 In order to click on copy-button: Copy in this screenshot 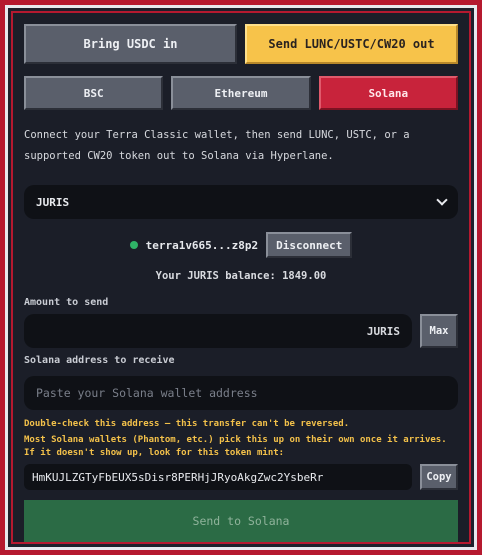, I will do `click(439, 477)`.